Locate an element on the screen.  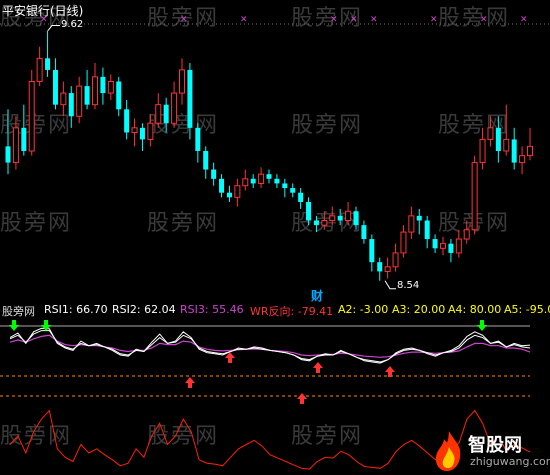
indicator-value: A5: -95.0 is located at coordinates (527, 309).